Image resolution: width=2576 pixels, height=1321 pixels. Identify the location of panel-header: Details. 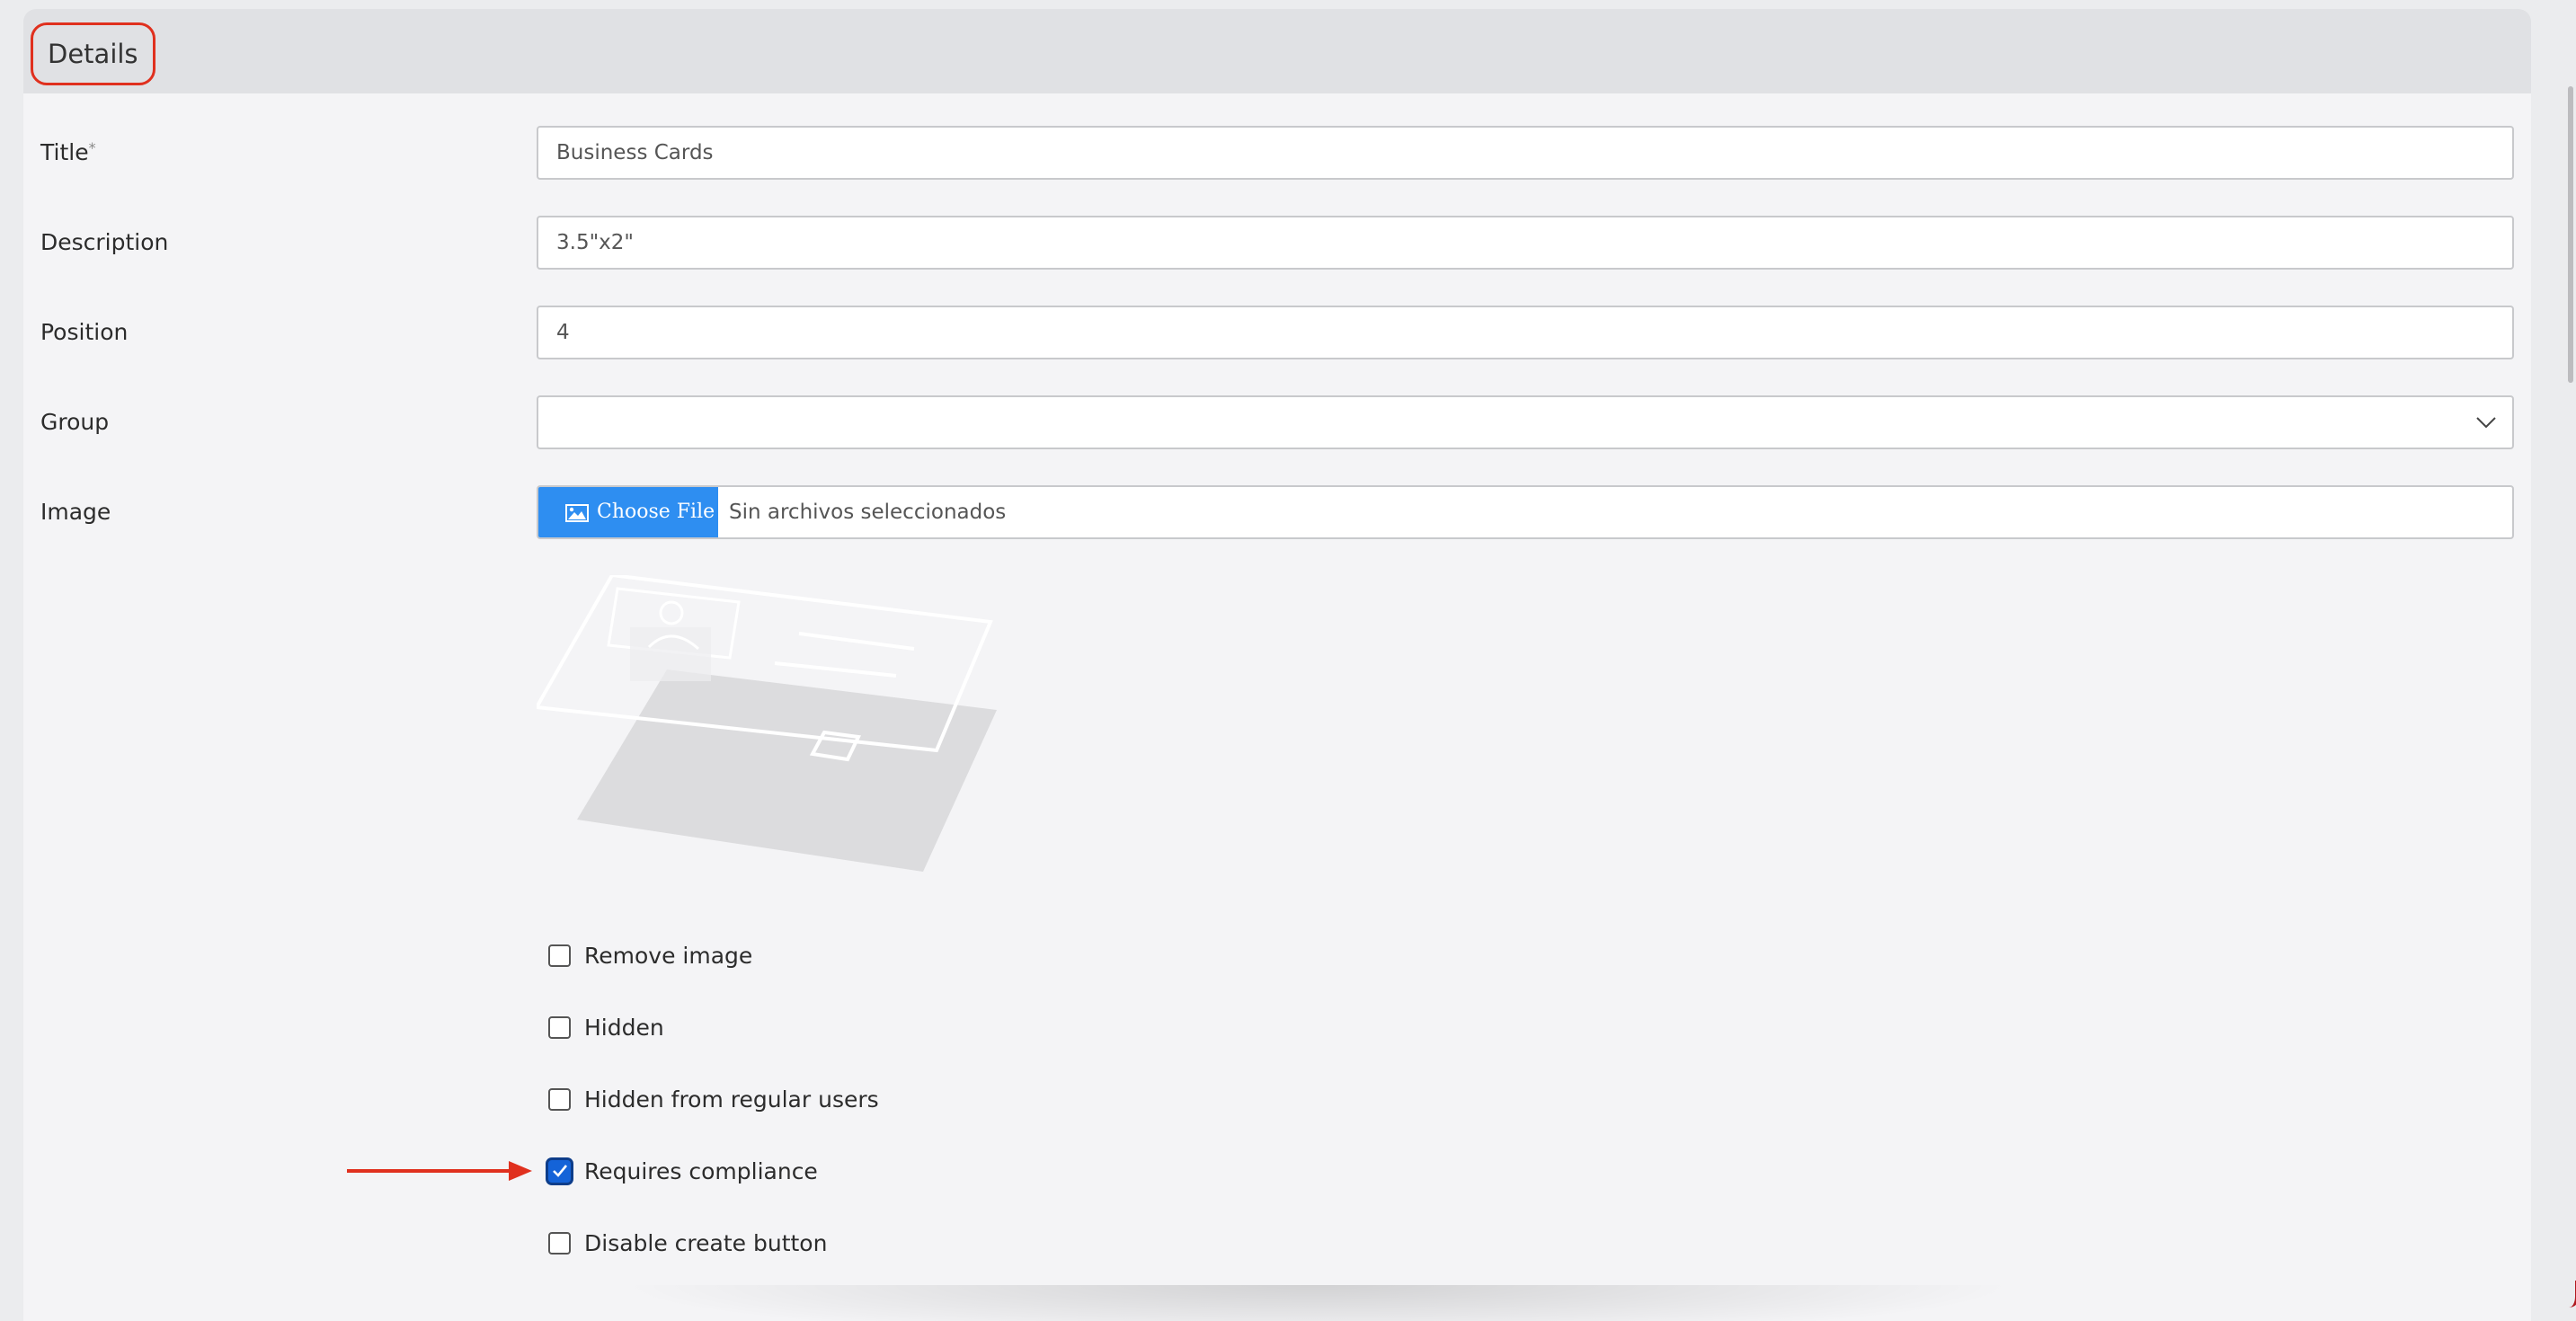
(1277, 51).